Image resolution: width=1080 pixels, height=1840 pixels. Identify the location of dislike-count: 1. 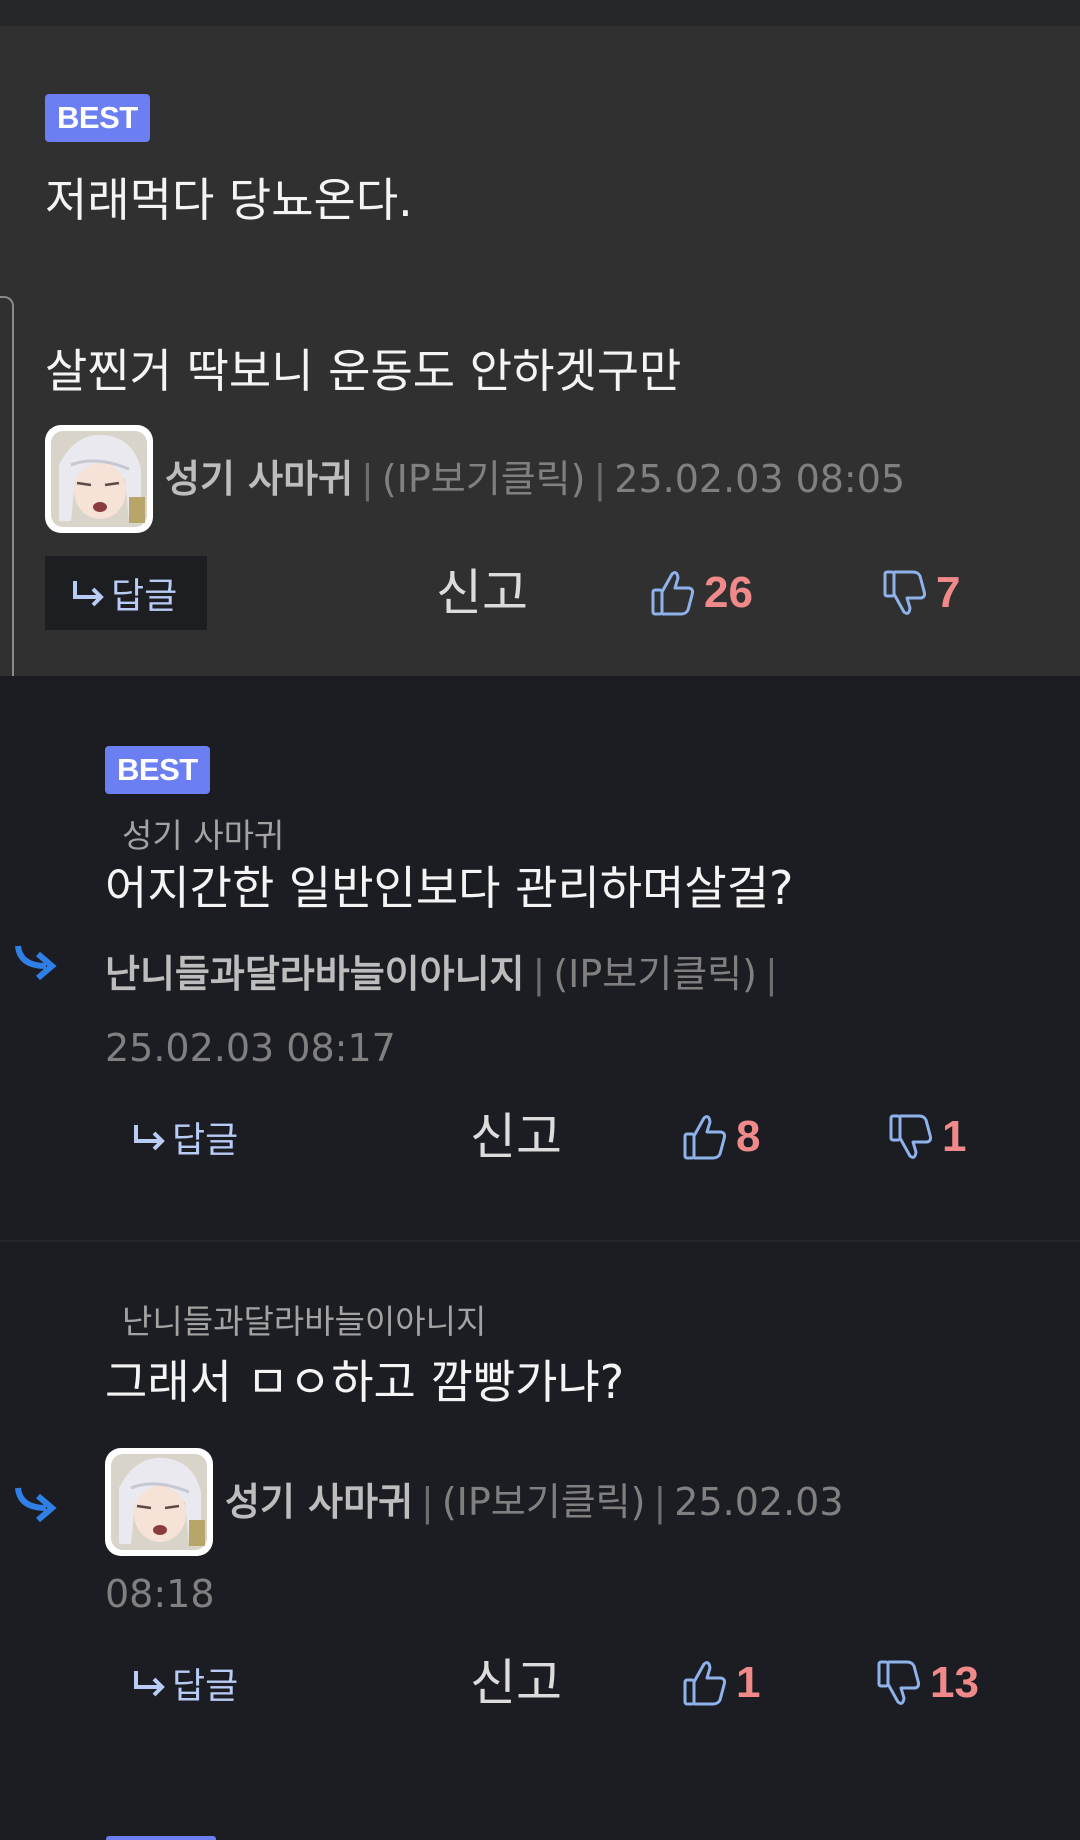
(954, 1136).